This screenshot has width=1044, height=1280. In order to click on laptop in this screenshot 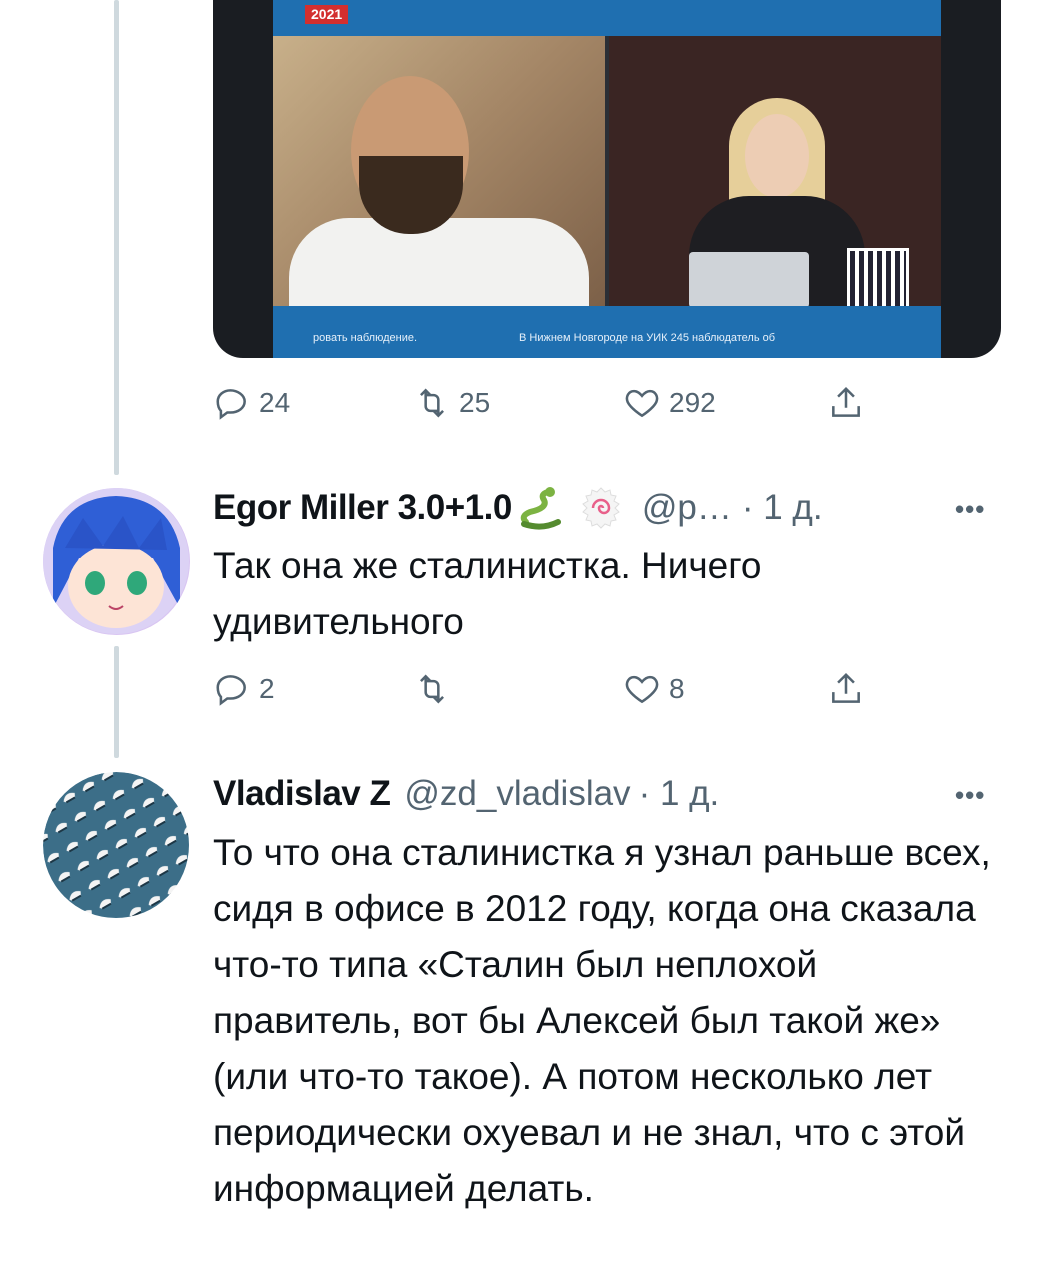, I will do `click(749, 280)`.